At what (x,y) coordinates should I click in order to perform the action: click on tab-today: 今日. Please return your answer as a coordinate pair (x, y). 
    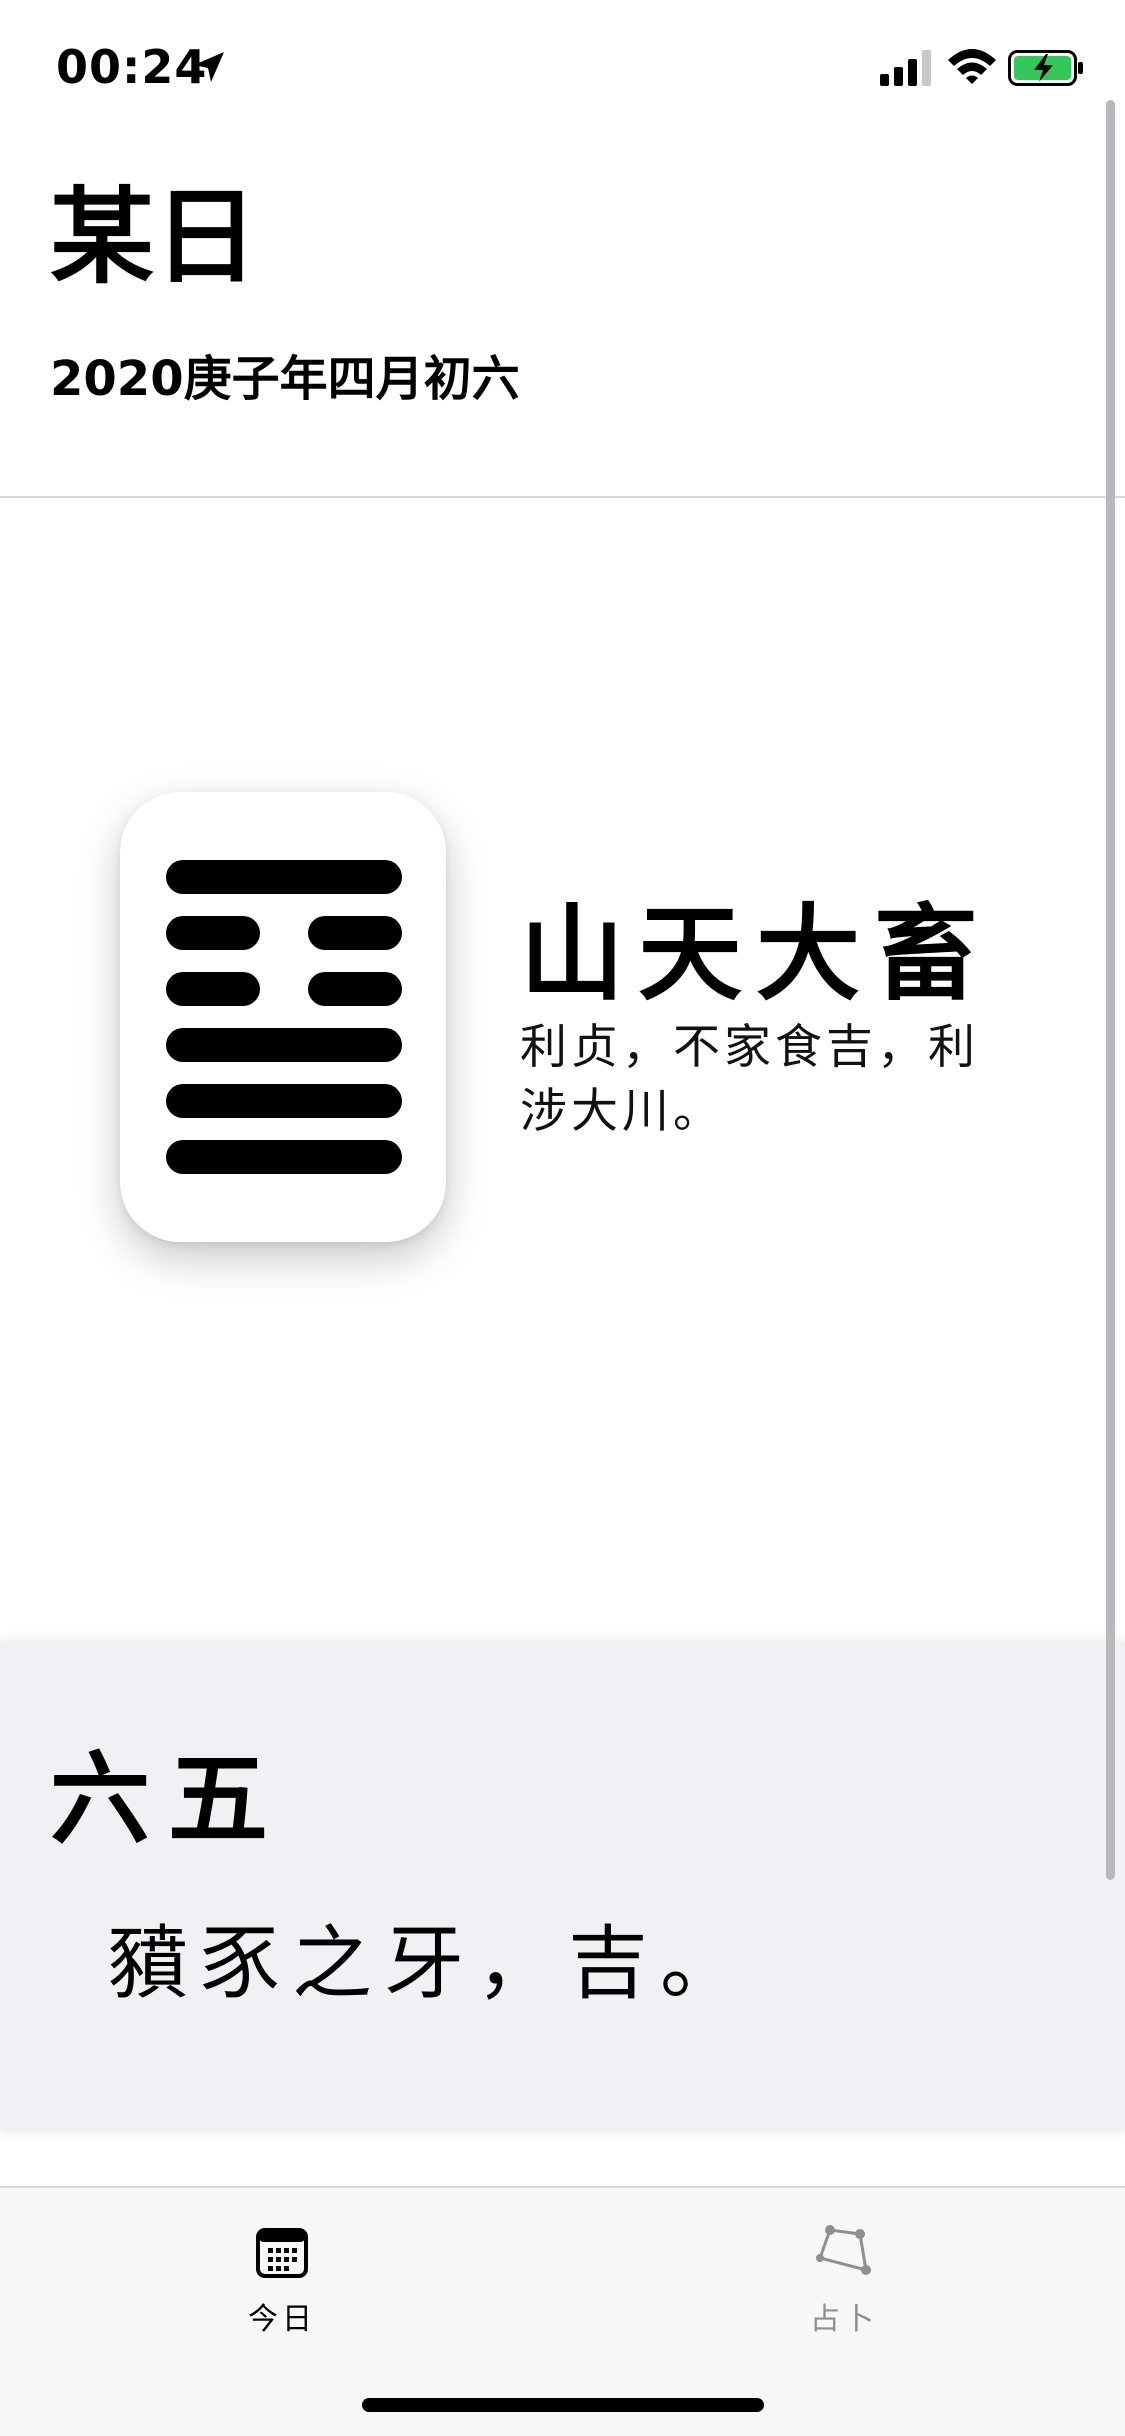
    Looking at the image, I should click on (282, 2273).